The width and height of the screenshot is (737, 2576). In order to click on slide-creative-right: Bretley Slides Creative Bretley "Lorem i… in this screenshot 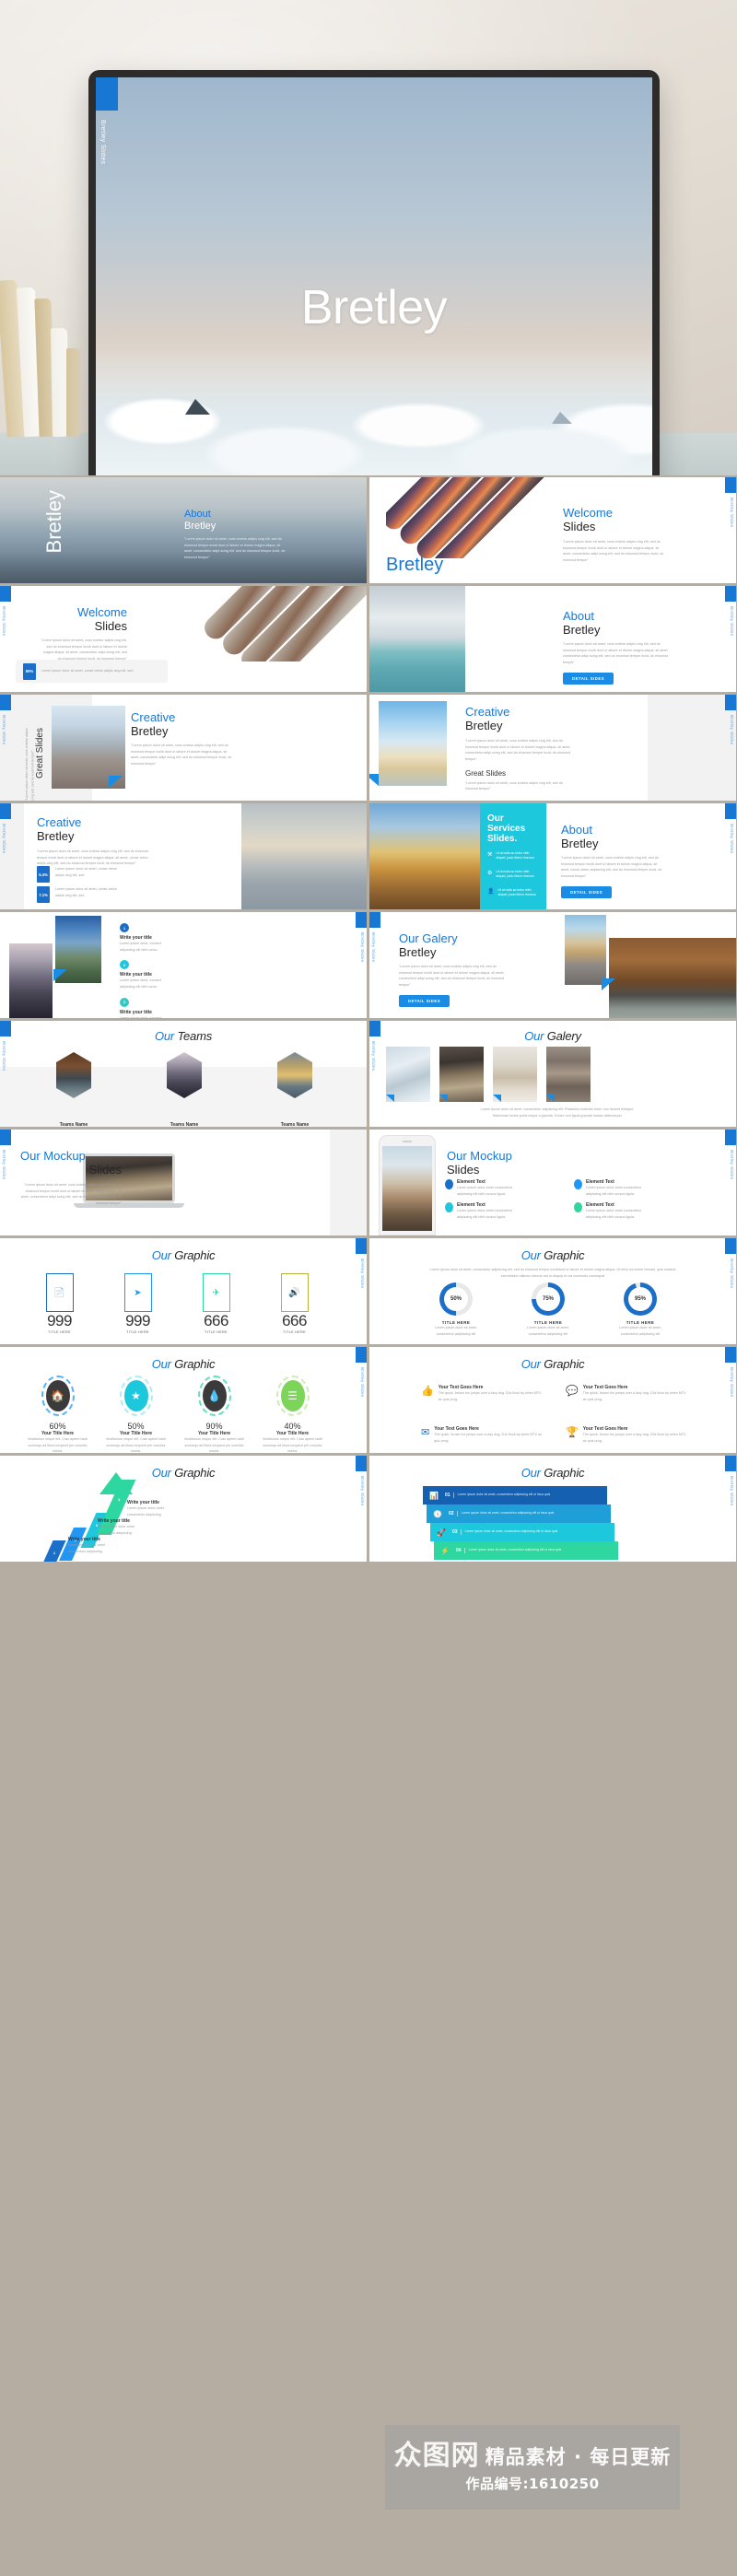, I will do `click(552, 748)`.